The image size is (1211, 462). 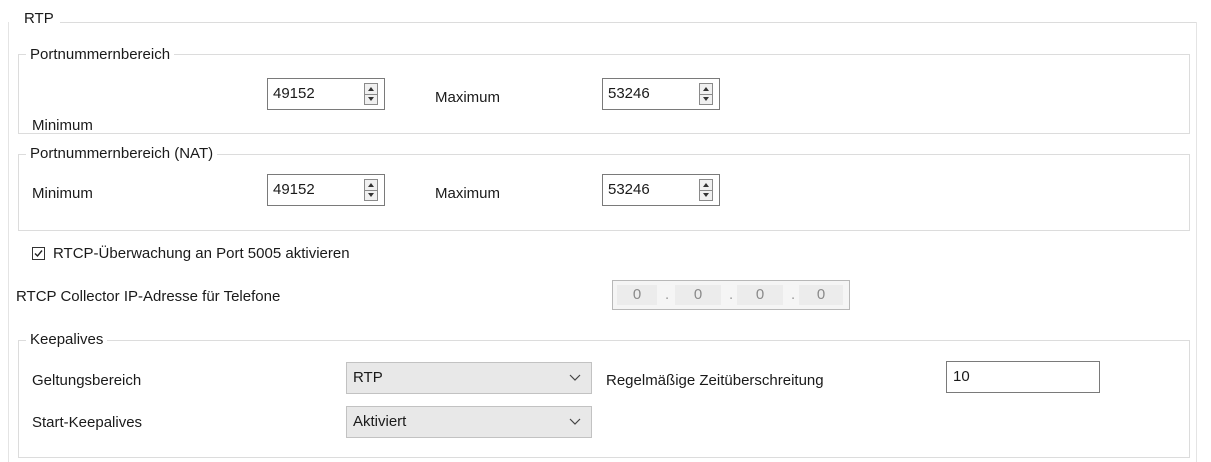 What do you see at coordinates (469, 378) in the screenshot?
I see `scope-select: RTP` at bounding box center [469, 378].